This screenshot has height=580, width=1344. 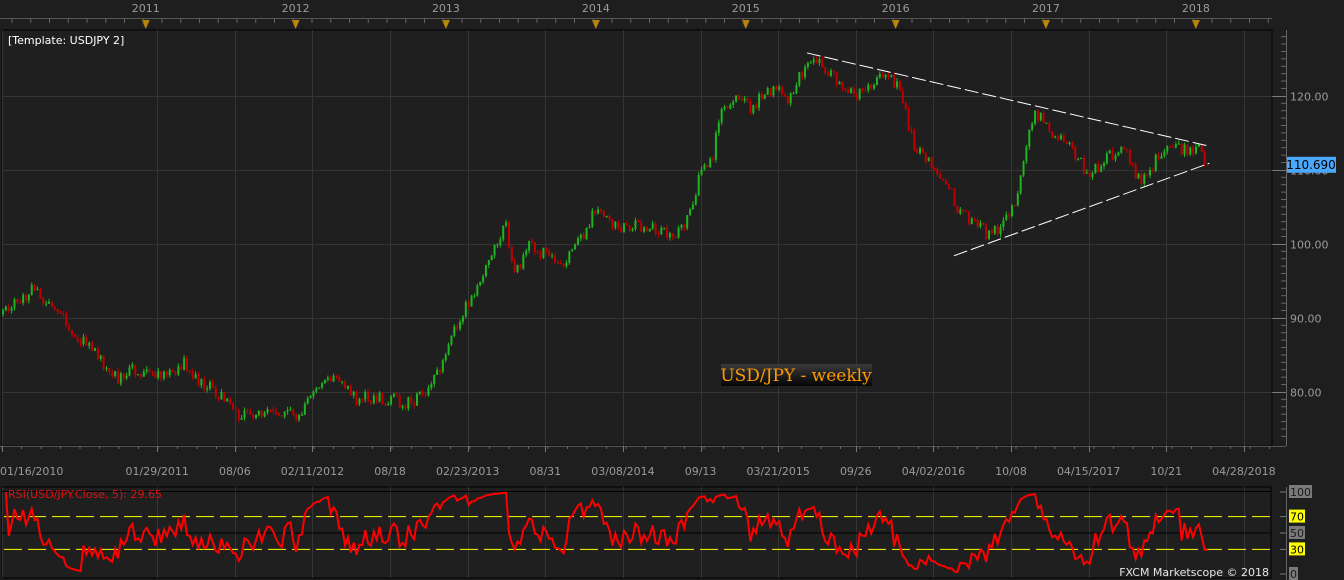 What do you see at coordinates (1300, 492) in the screenshot?
I see `rsi-tick-label: 100` at bounding box center [1300, 492].